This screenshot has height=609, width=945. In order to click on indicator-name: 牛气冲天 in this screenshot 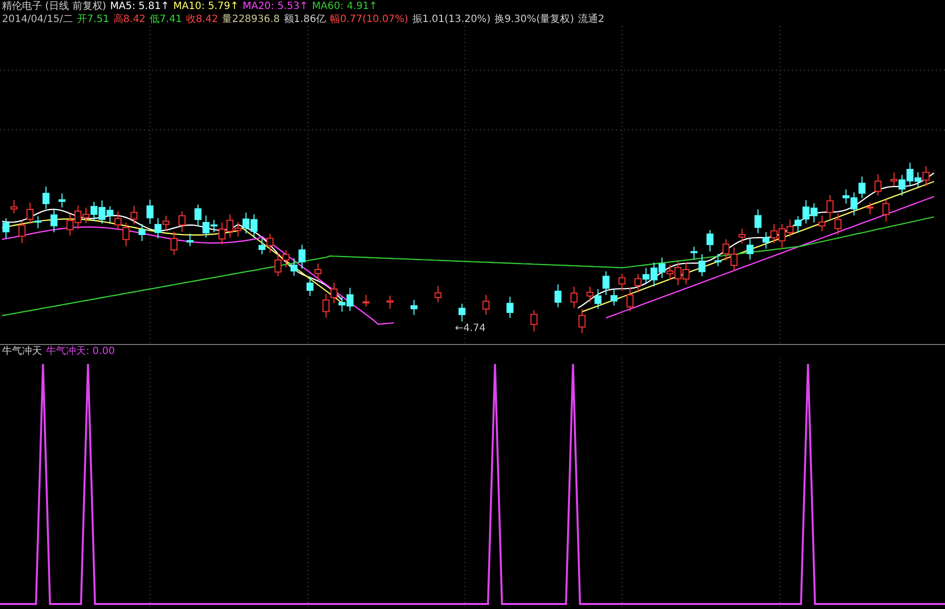, I will do `click(22, 351)`.